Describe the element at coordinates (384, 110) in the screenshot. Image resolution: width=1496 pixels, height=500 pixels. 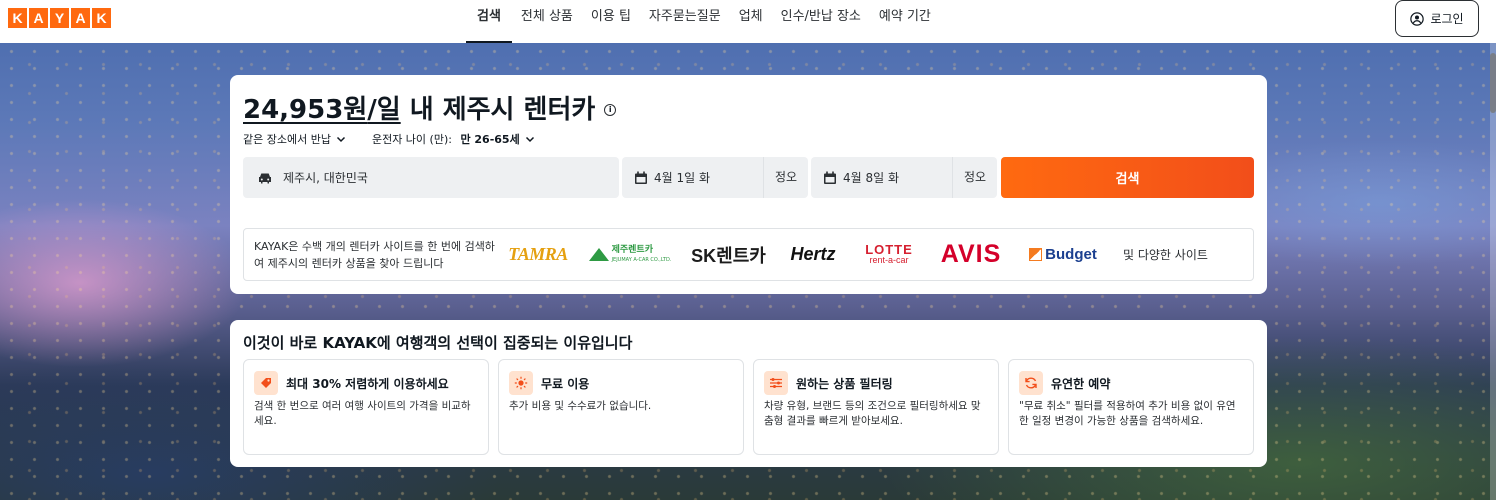
I see `price-unit: /일` at that location.